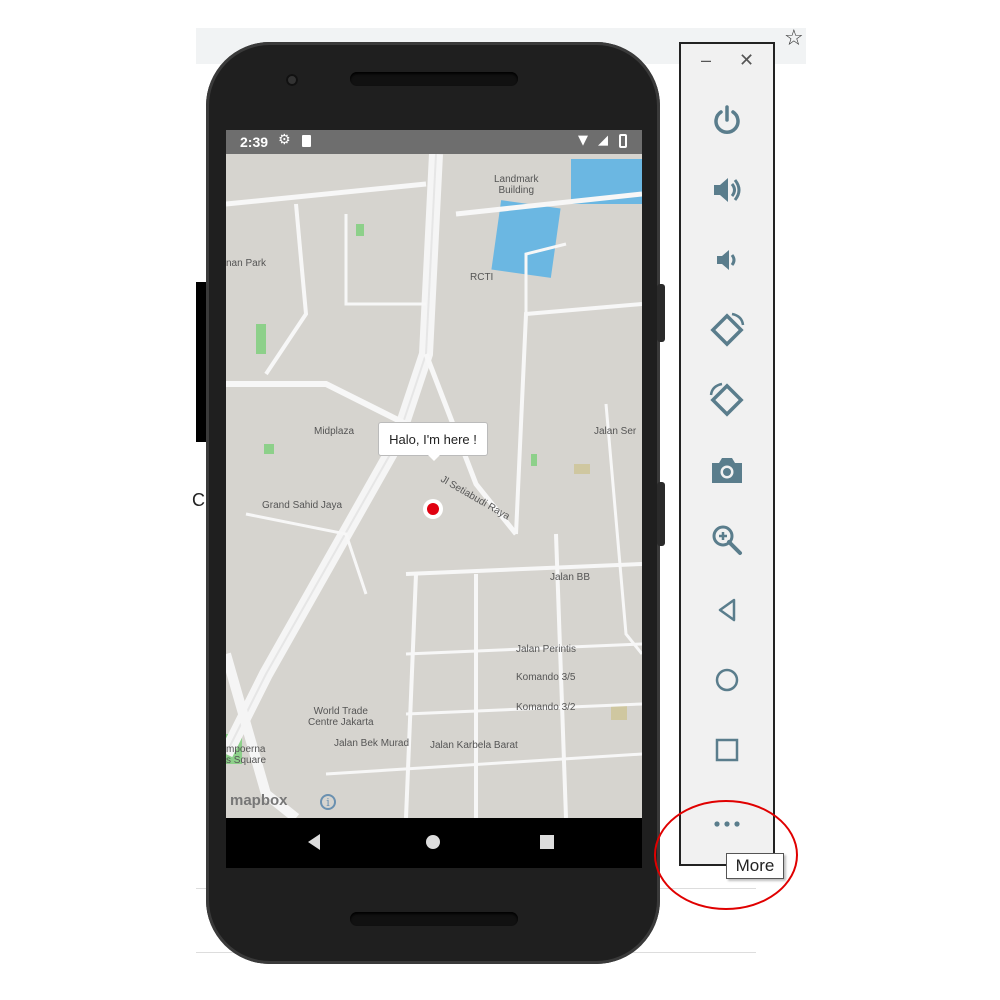  Describe the element at coordinates (603, 140) in the screenshot. I see `signal-icon: ◢` at that location.